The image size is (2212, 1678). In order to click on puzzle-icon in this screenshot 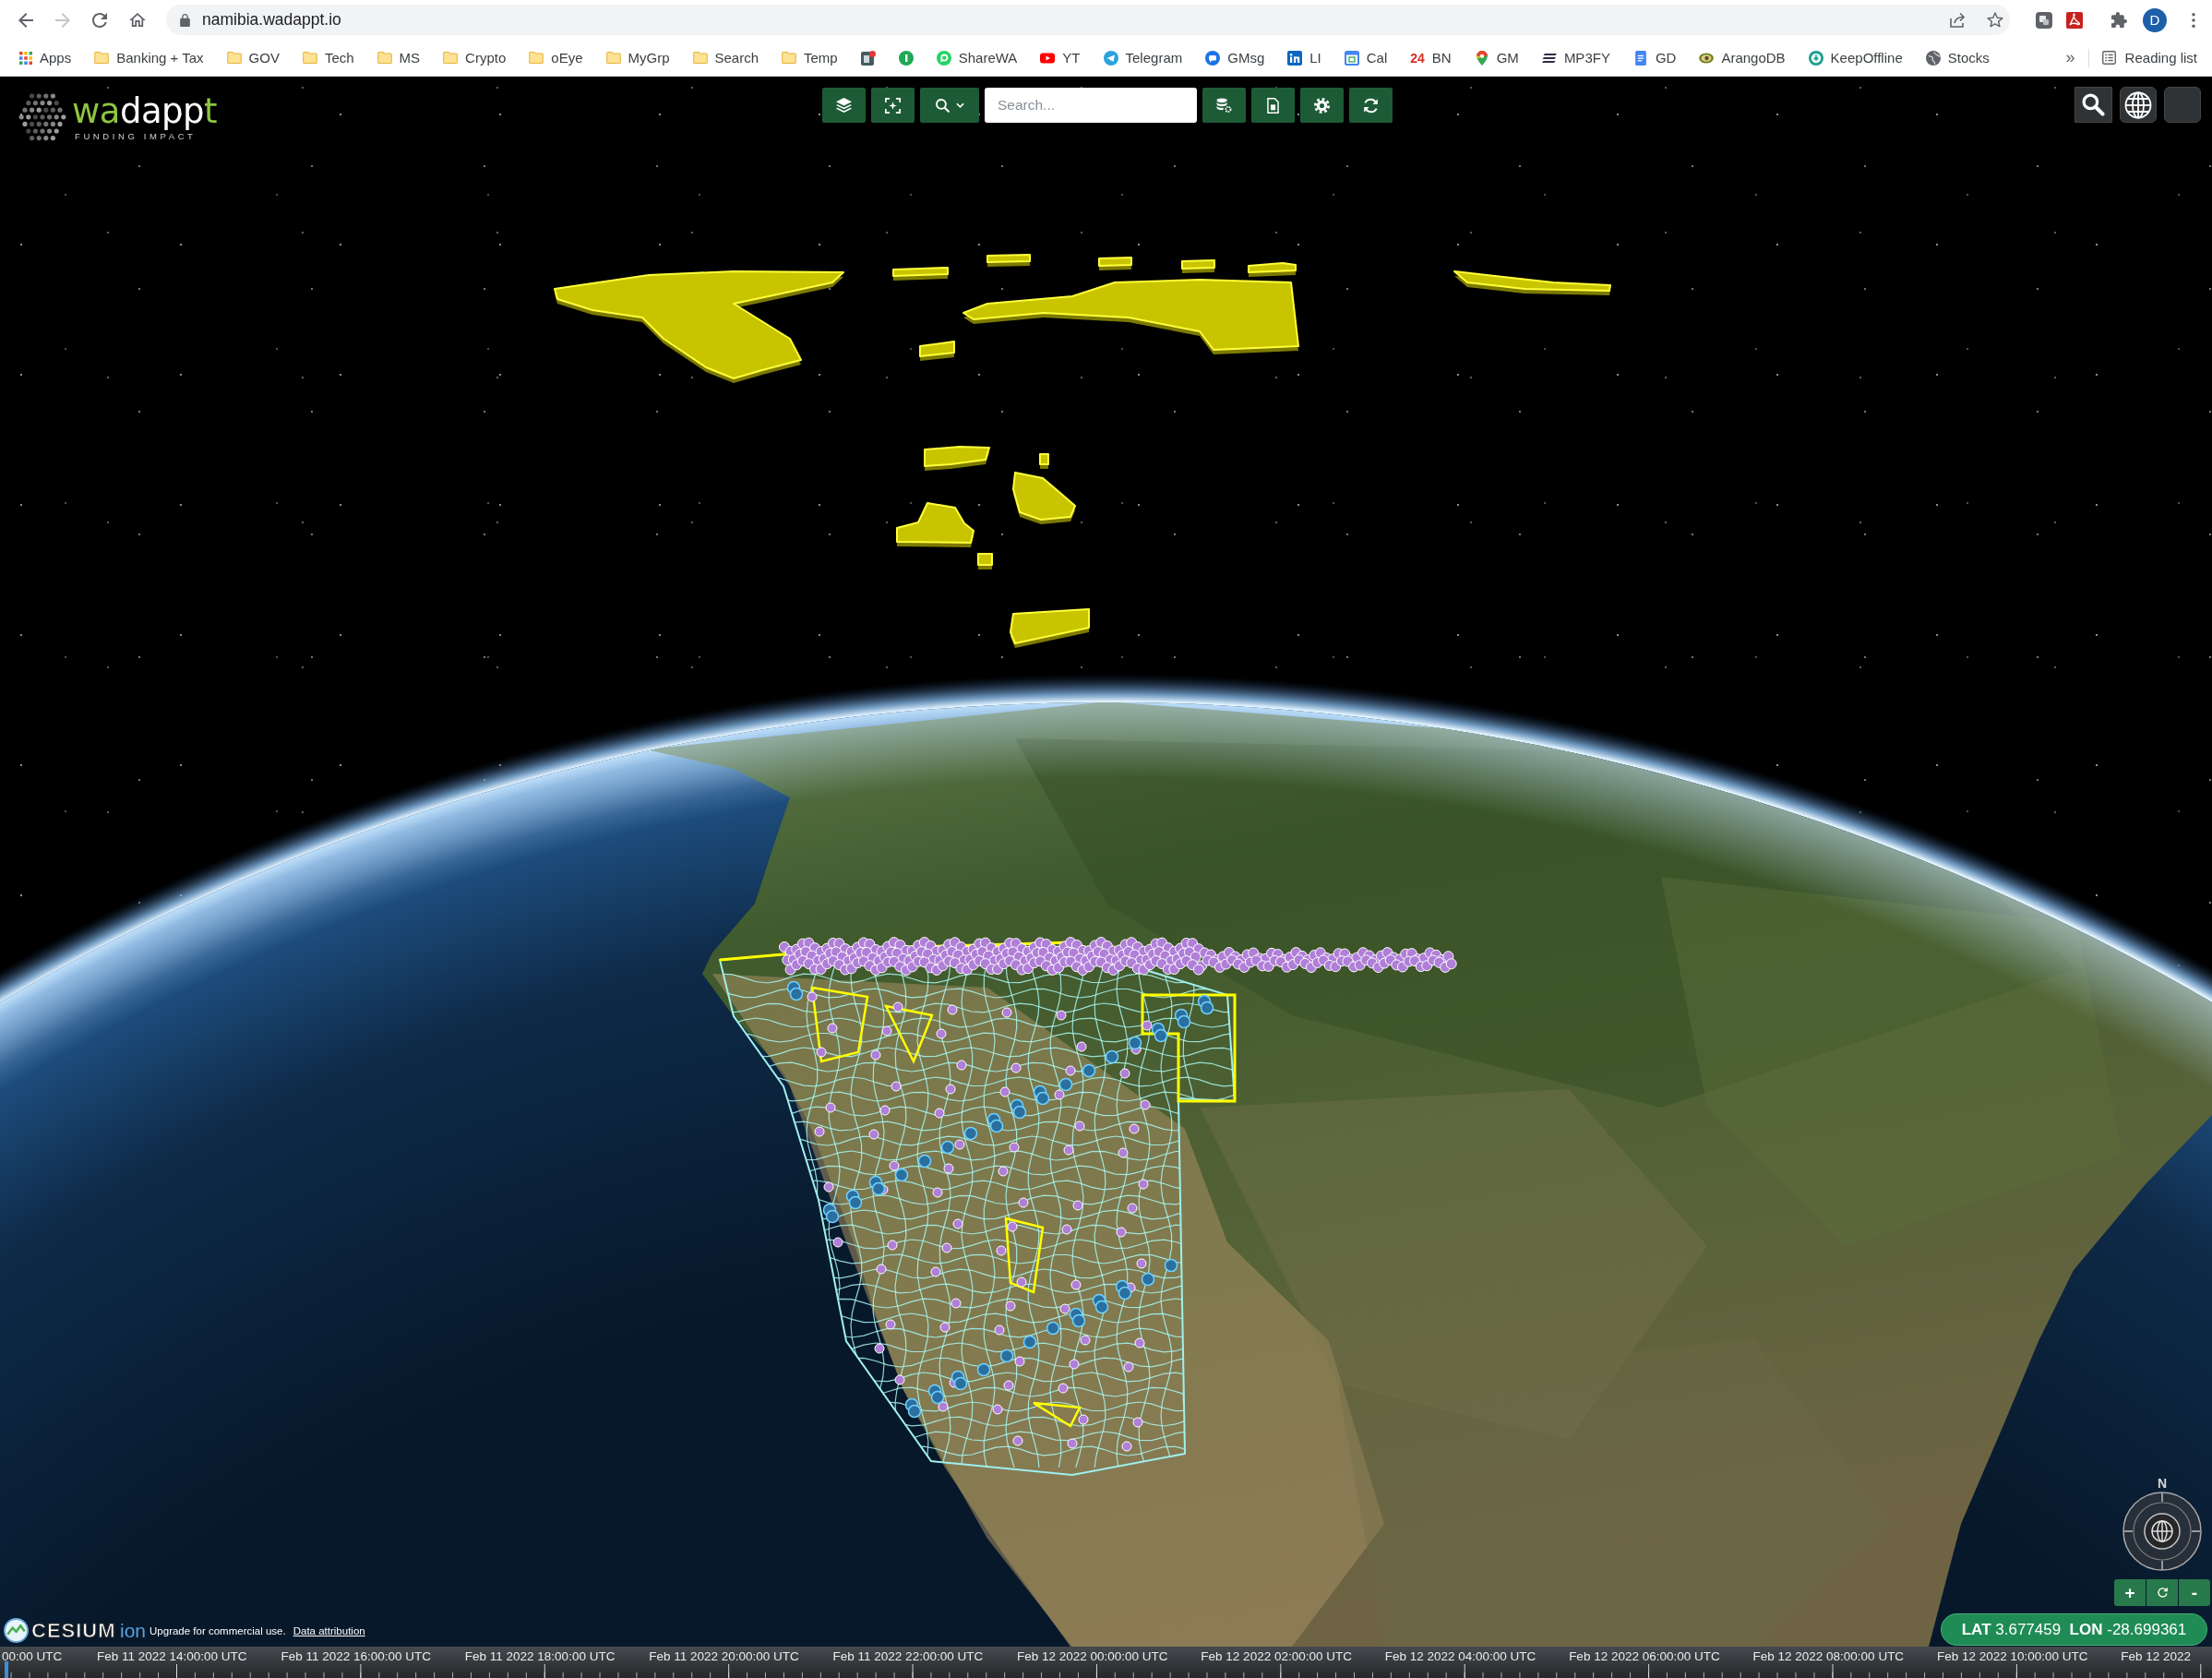, I will do `click(2119, 20)`.